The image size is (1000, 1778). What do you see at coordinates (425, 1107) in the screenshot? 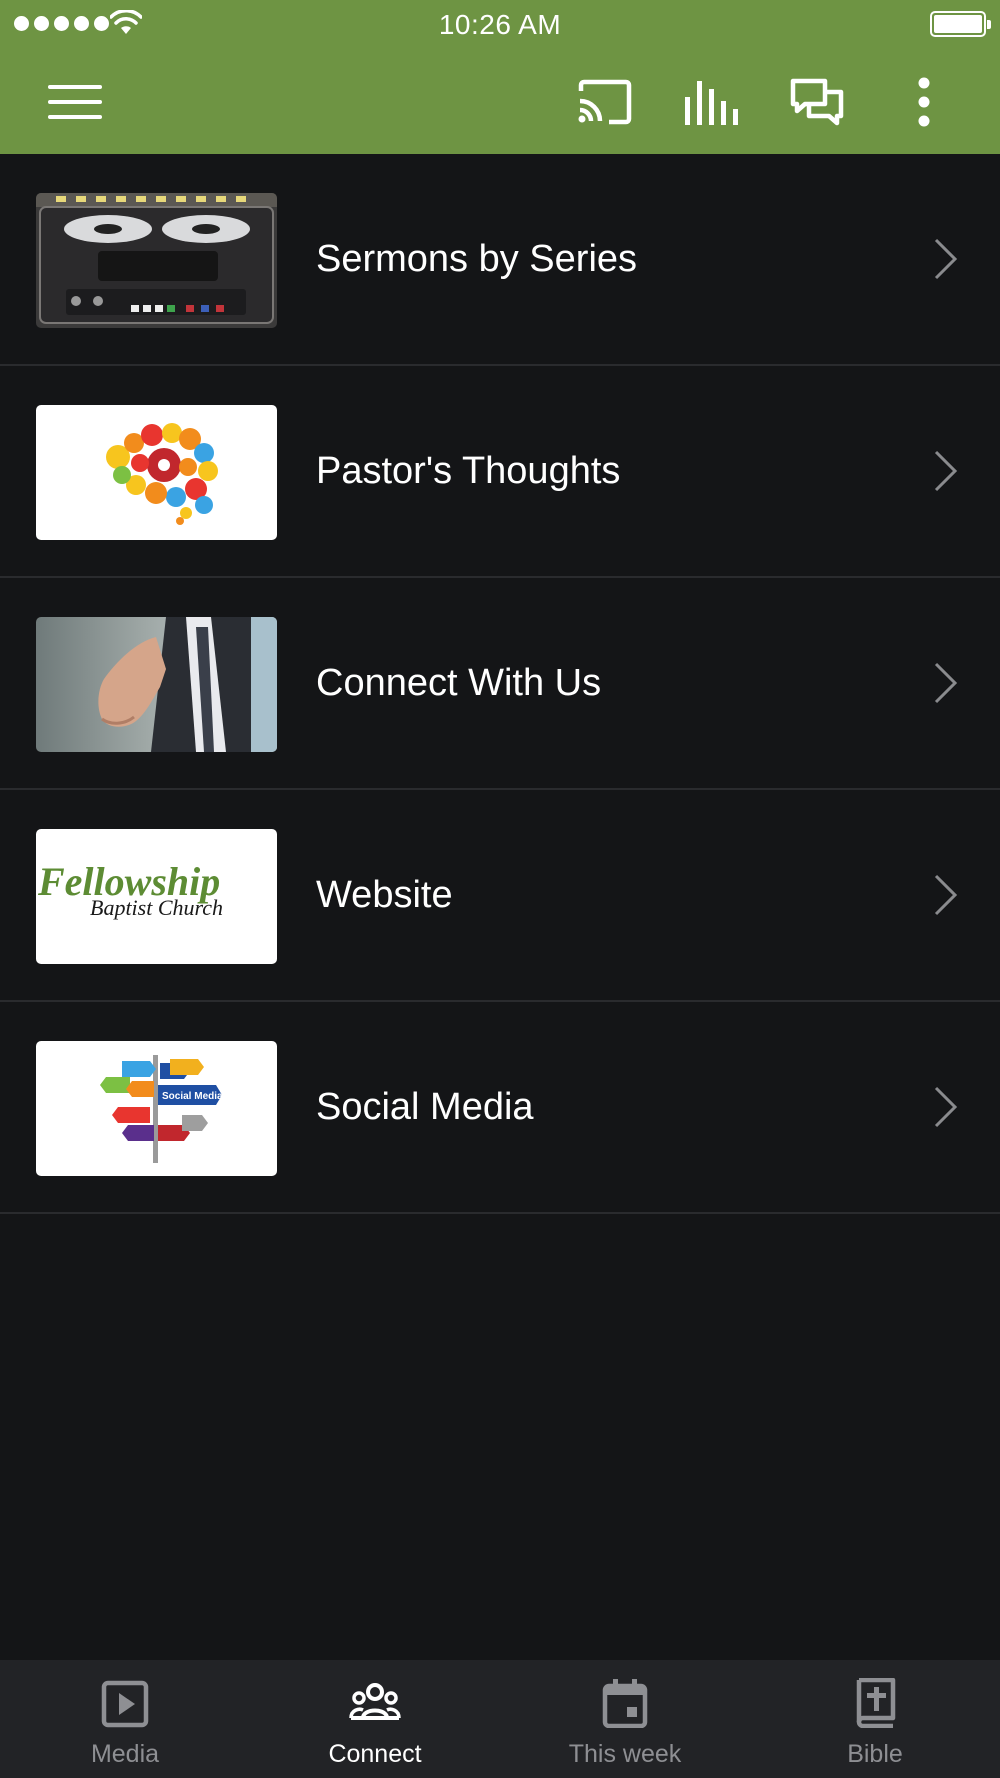
I see `list-item-label: Social Media` at bounding box center [425, 1107].